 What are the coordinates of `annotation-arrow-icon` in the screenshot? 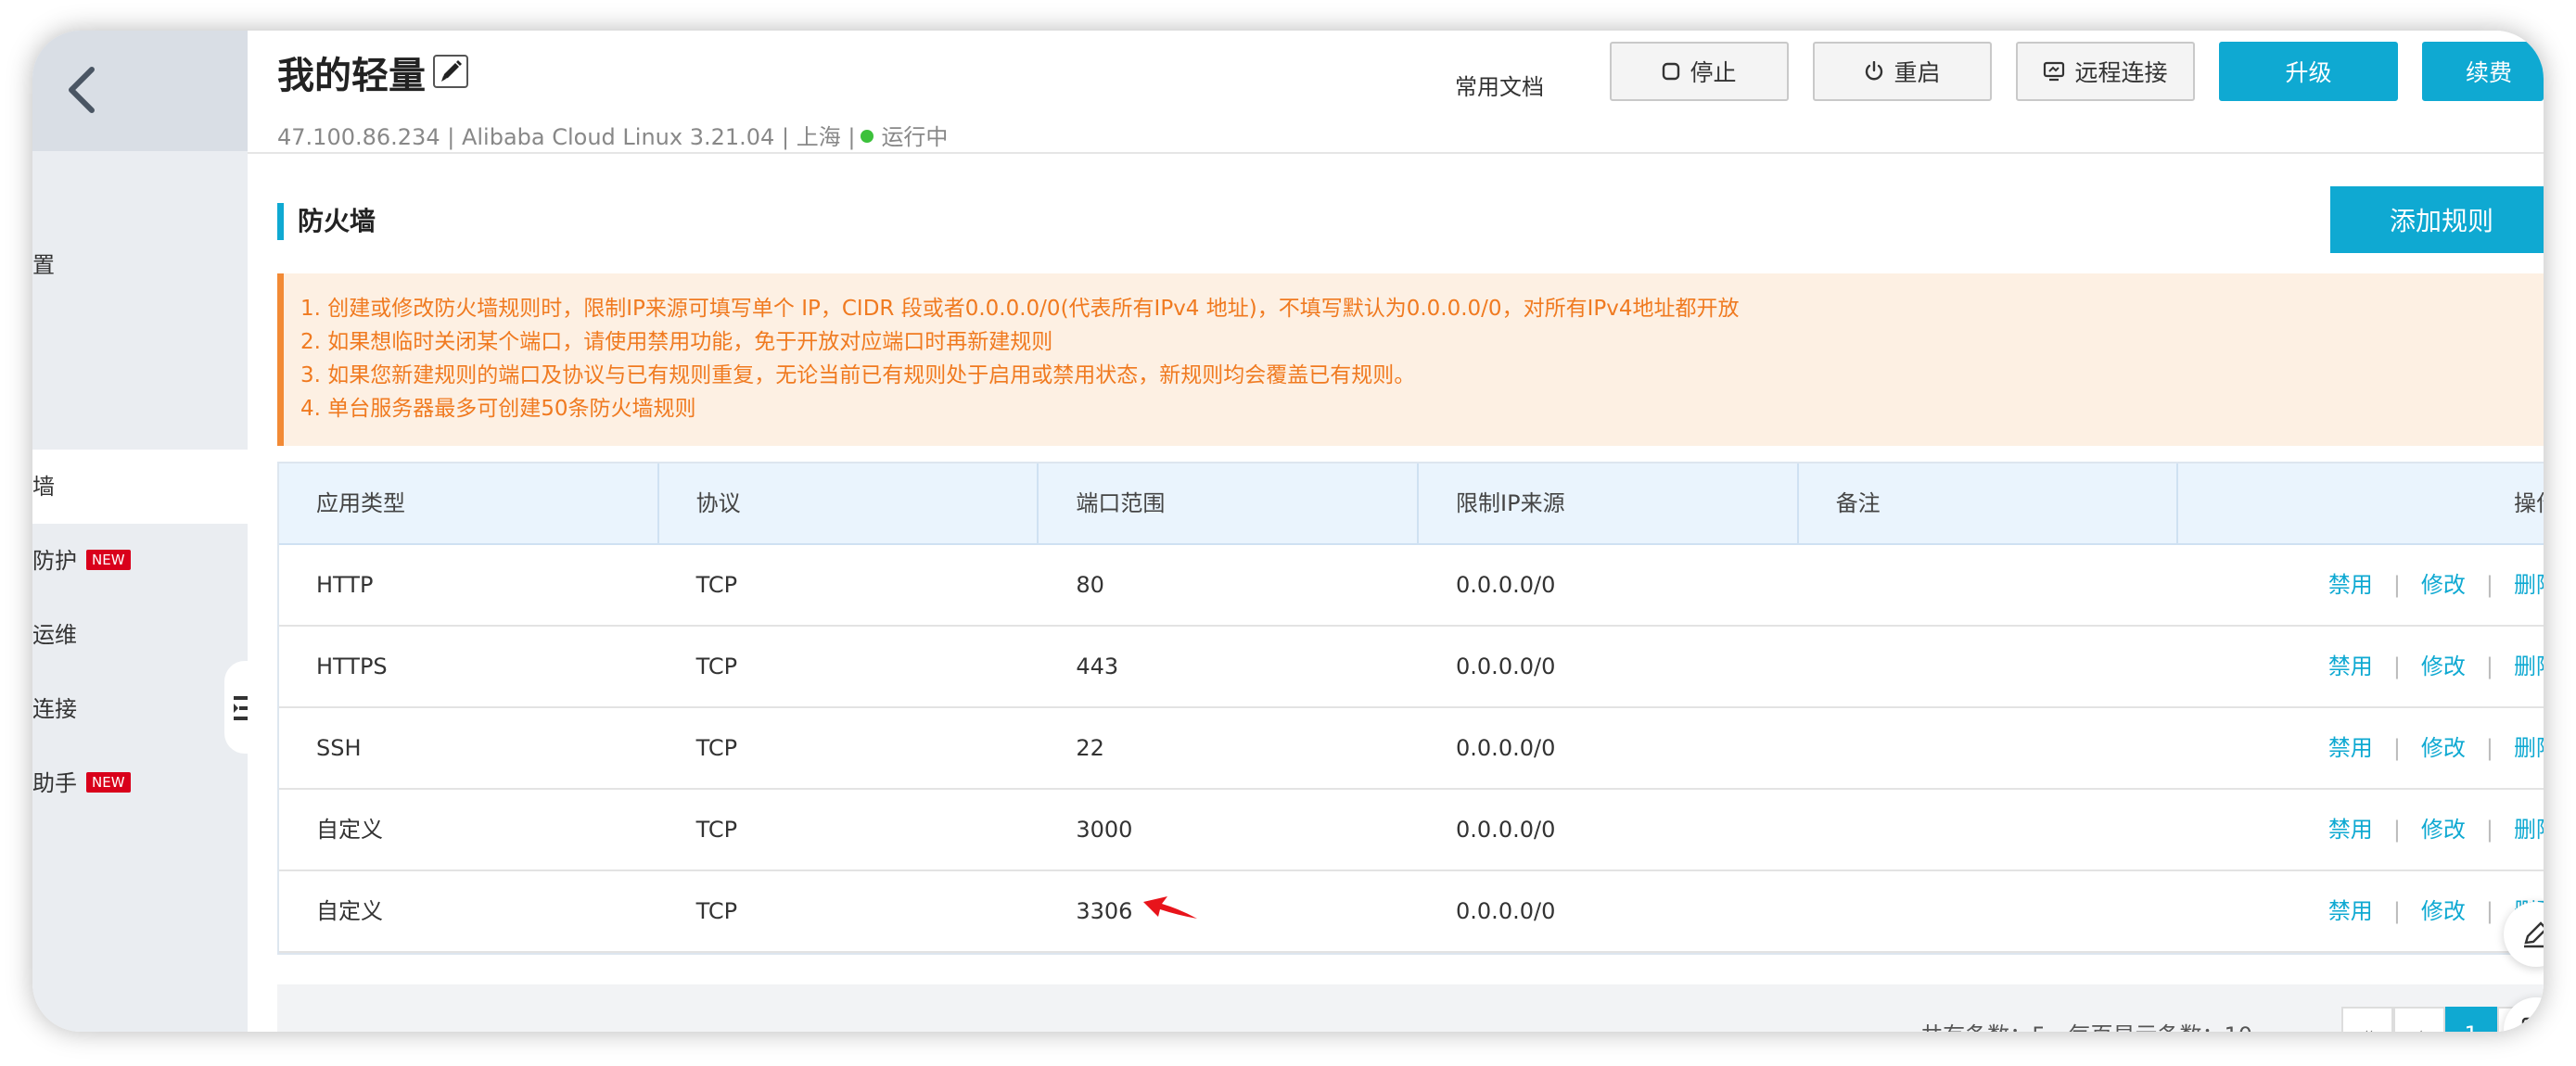 It's located at (1170, 907).